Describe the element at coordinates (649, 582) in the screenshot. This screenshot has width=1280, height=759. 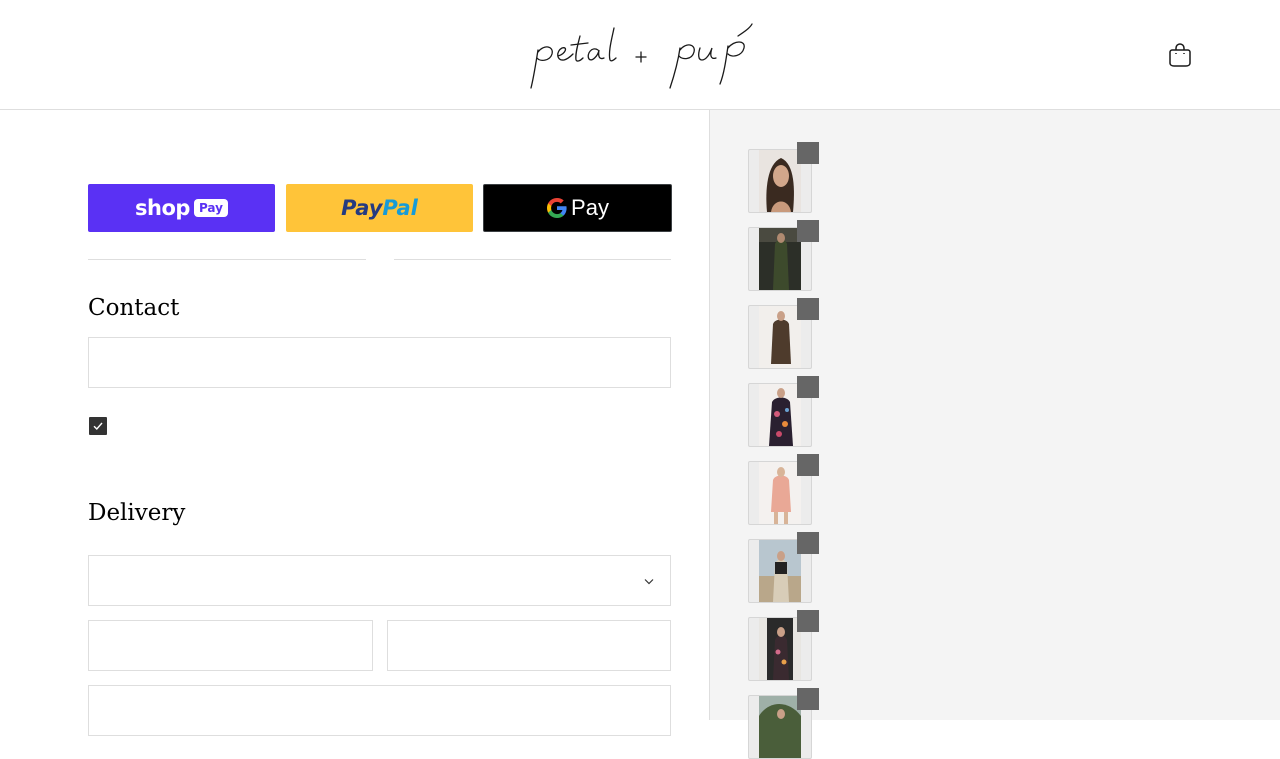
I see `chevron-down-icon` at that location.